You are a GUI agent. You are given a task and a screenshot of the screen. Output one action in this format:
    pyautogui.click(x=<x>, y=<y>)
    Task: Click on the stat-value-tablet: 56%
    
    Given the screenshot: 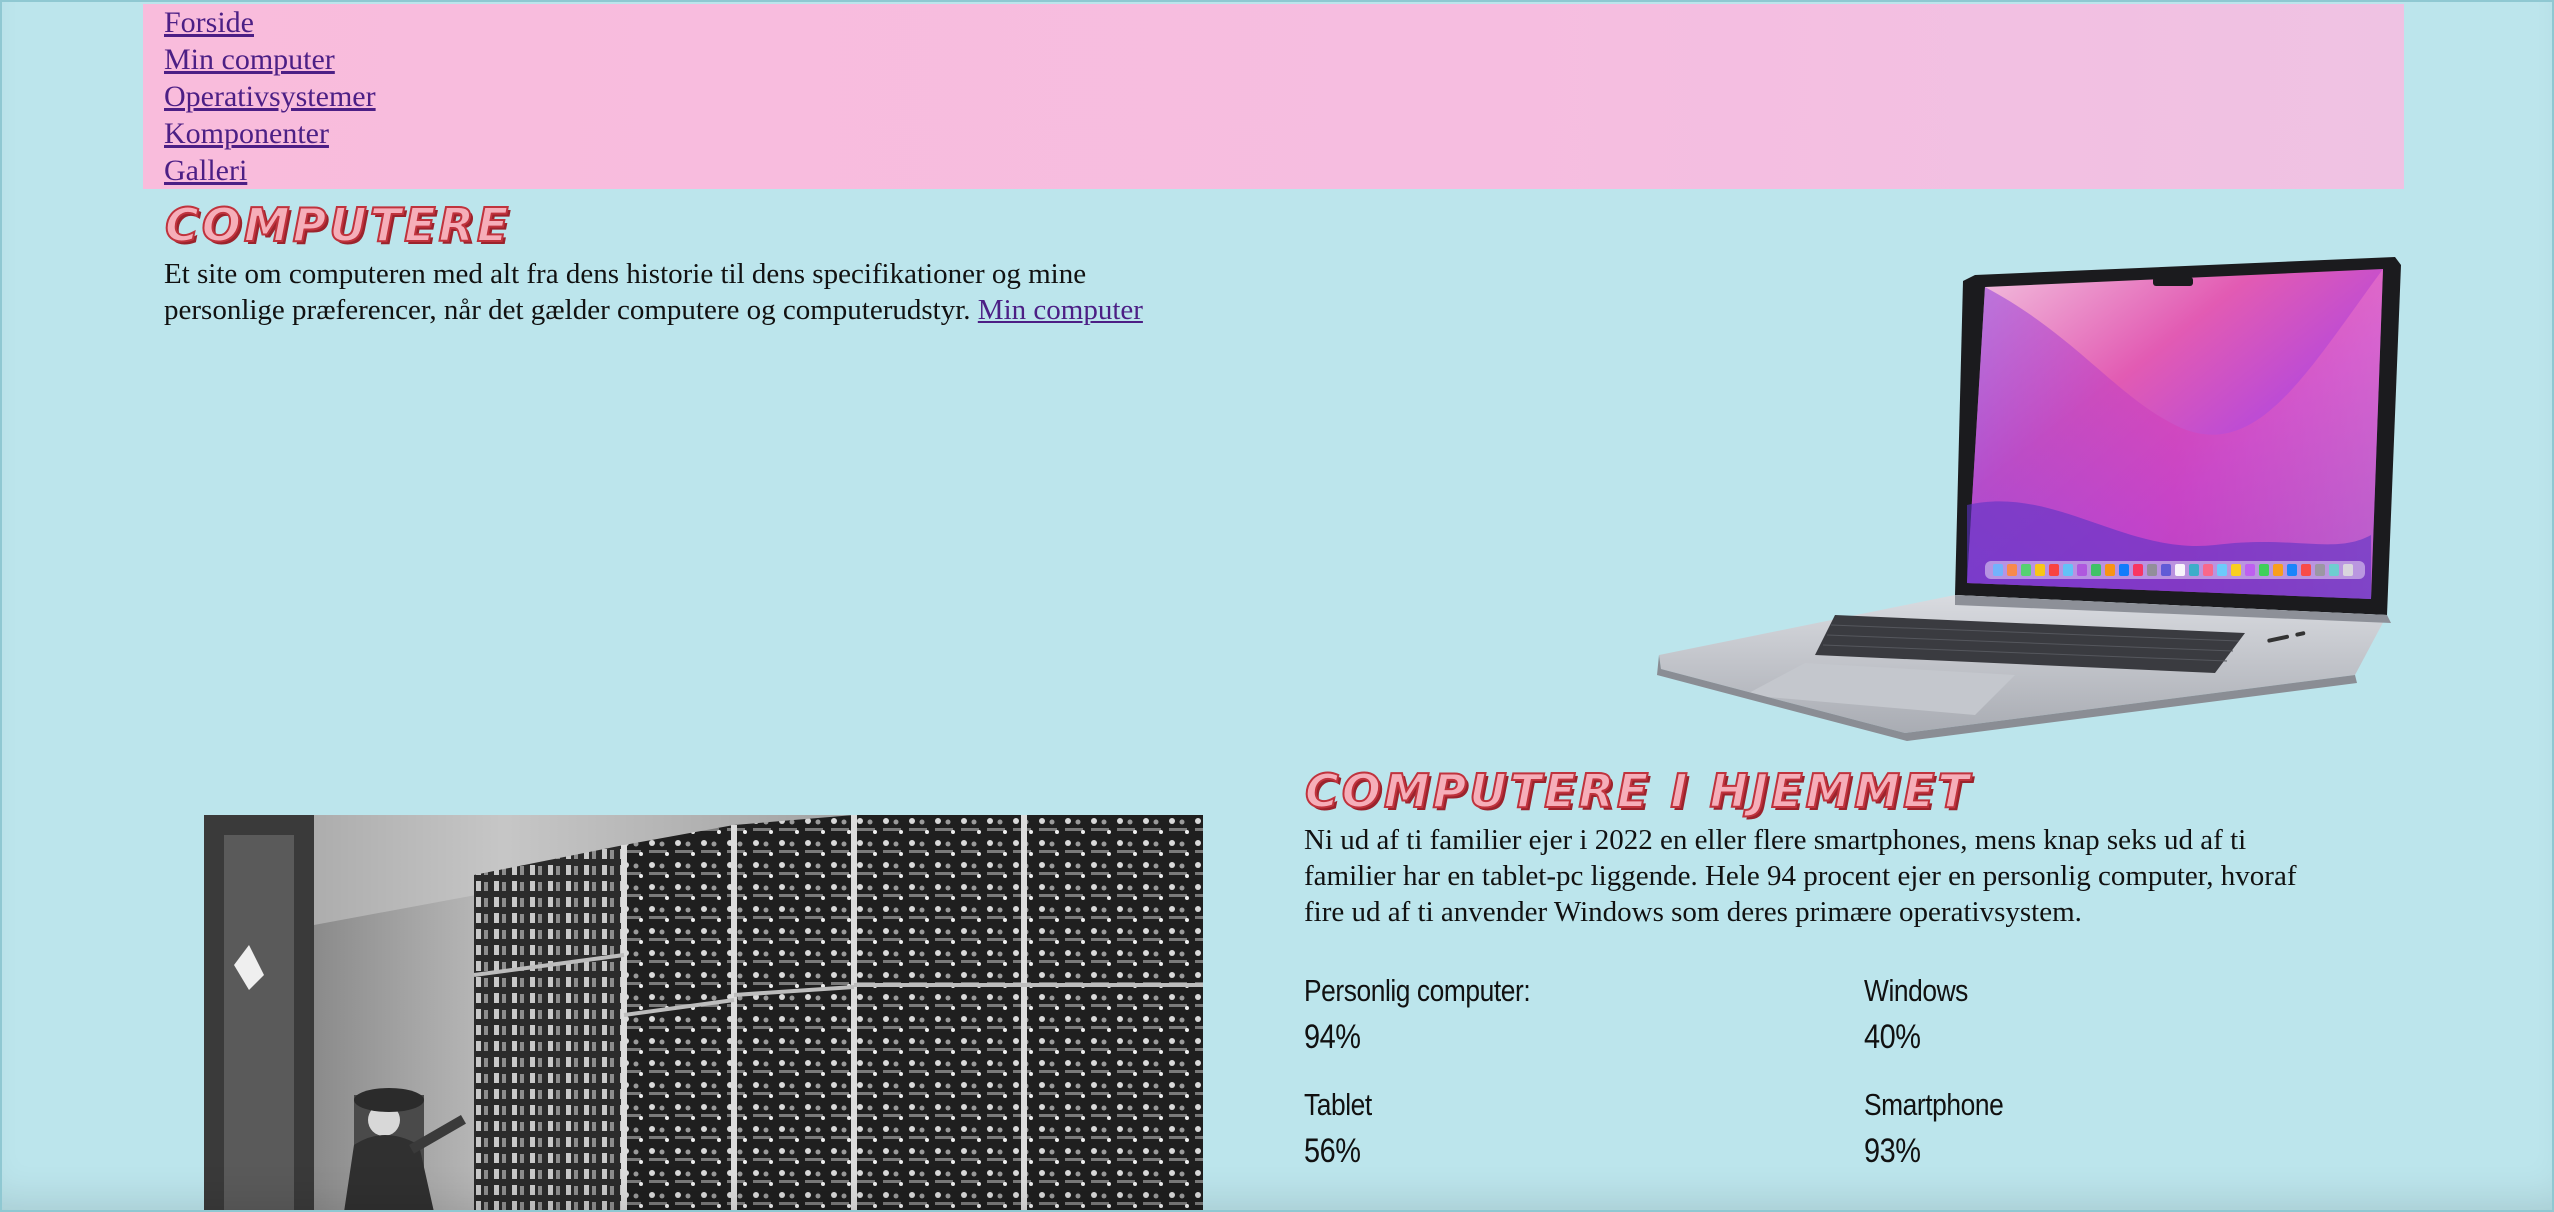 What is the action you would take?
    pyautogui.click(x=1332, y=1151)
    